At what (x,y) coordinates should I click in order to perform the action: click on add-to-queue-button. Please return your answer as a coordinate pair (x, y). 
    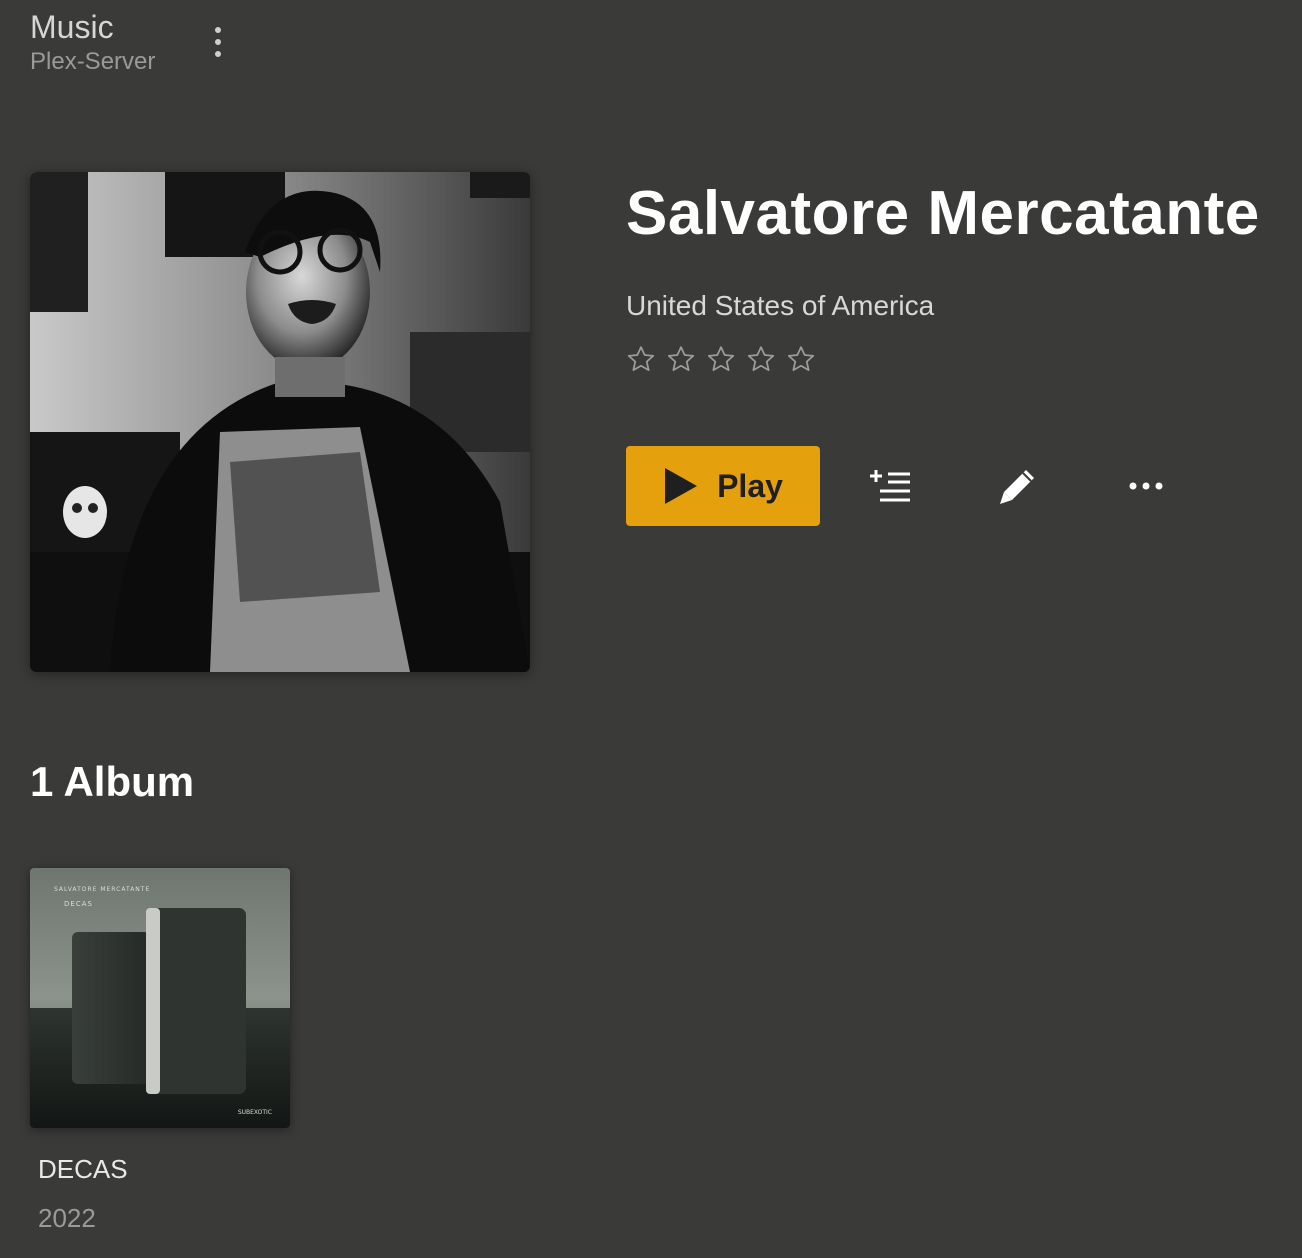
    Looking at the image, I should click on (890, 486).